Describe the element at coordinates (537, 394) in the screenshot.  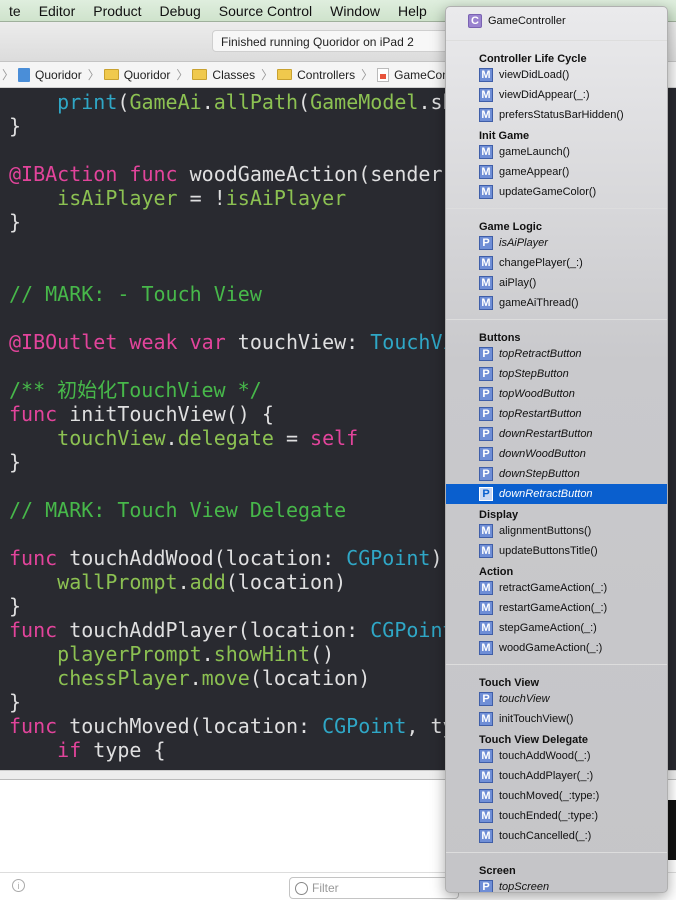
I see `menu-item-label: topWoodButton` at that location.